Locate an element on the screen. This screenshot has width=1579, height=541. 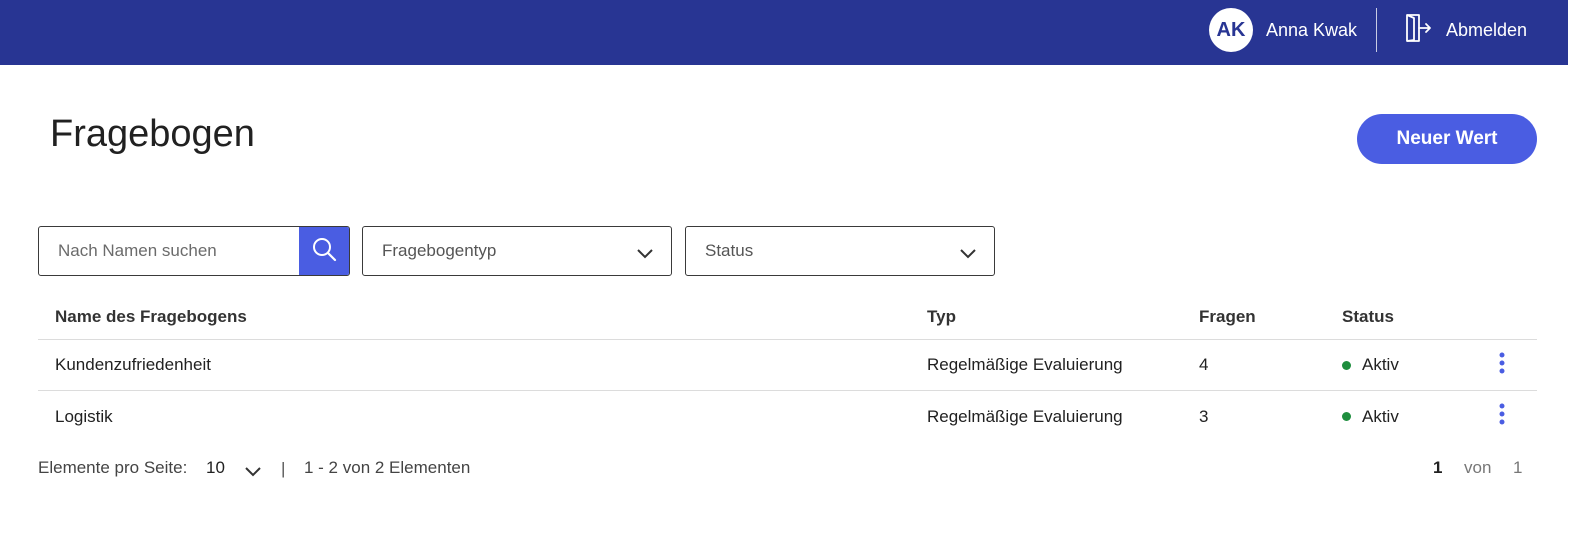
status-select: Status is located at coordinates (840, 251).